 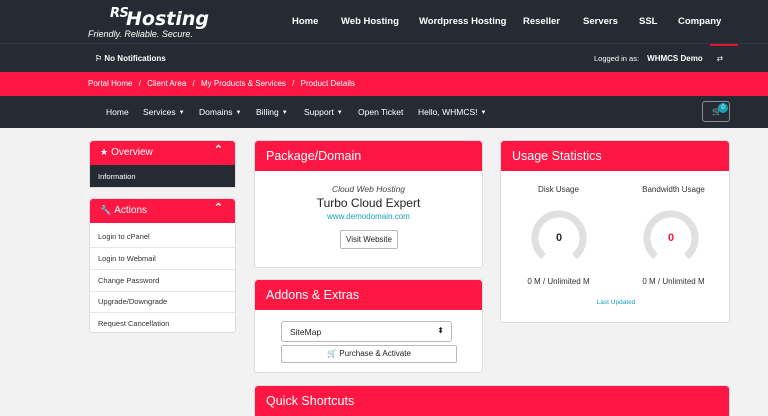 I want to click on actions-panel-header: 🔧 Actions ⌃, so click(x=162, y=211).